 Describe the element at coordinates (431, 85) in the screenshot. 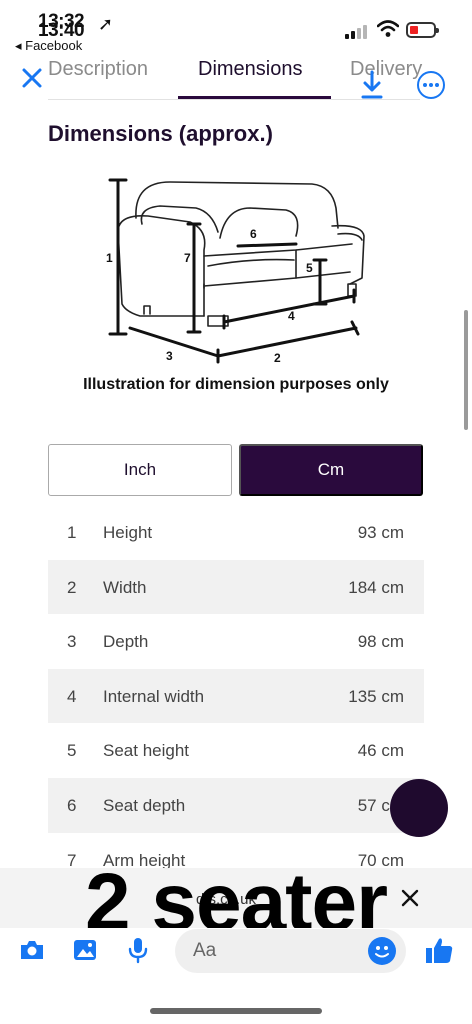

I see `more-options-icon` at that location.